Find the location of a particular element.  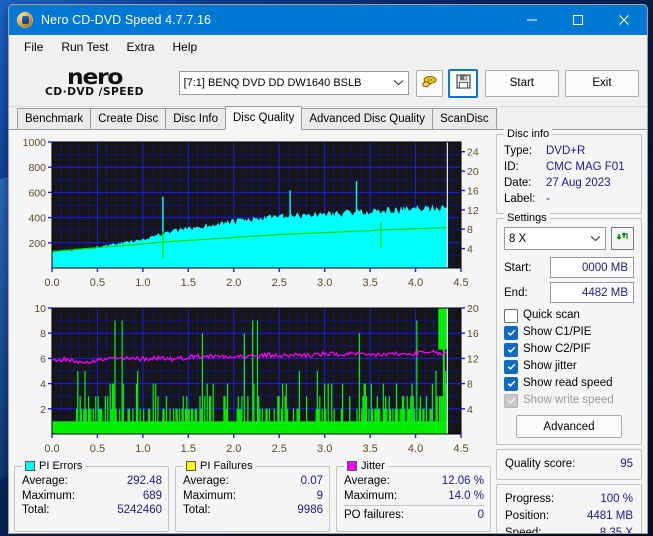

checkbox-show-c2-pif: Show C2/PIF is located at coordinates (569, 349).